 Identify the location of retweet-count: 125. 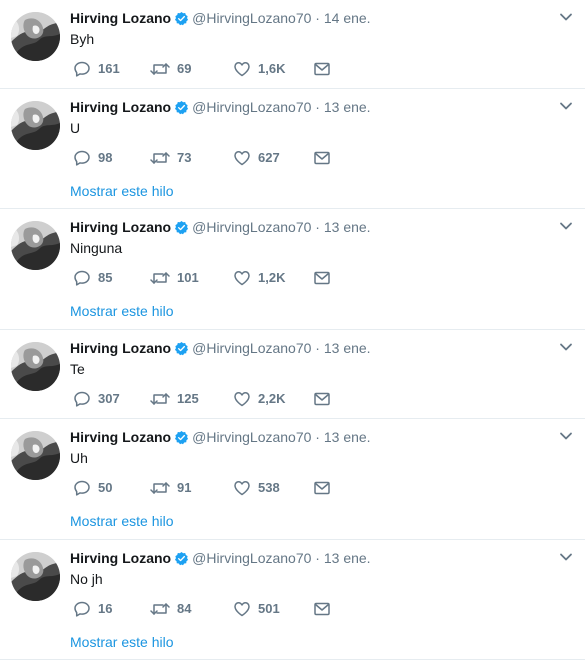
(188, 398).